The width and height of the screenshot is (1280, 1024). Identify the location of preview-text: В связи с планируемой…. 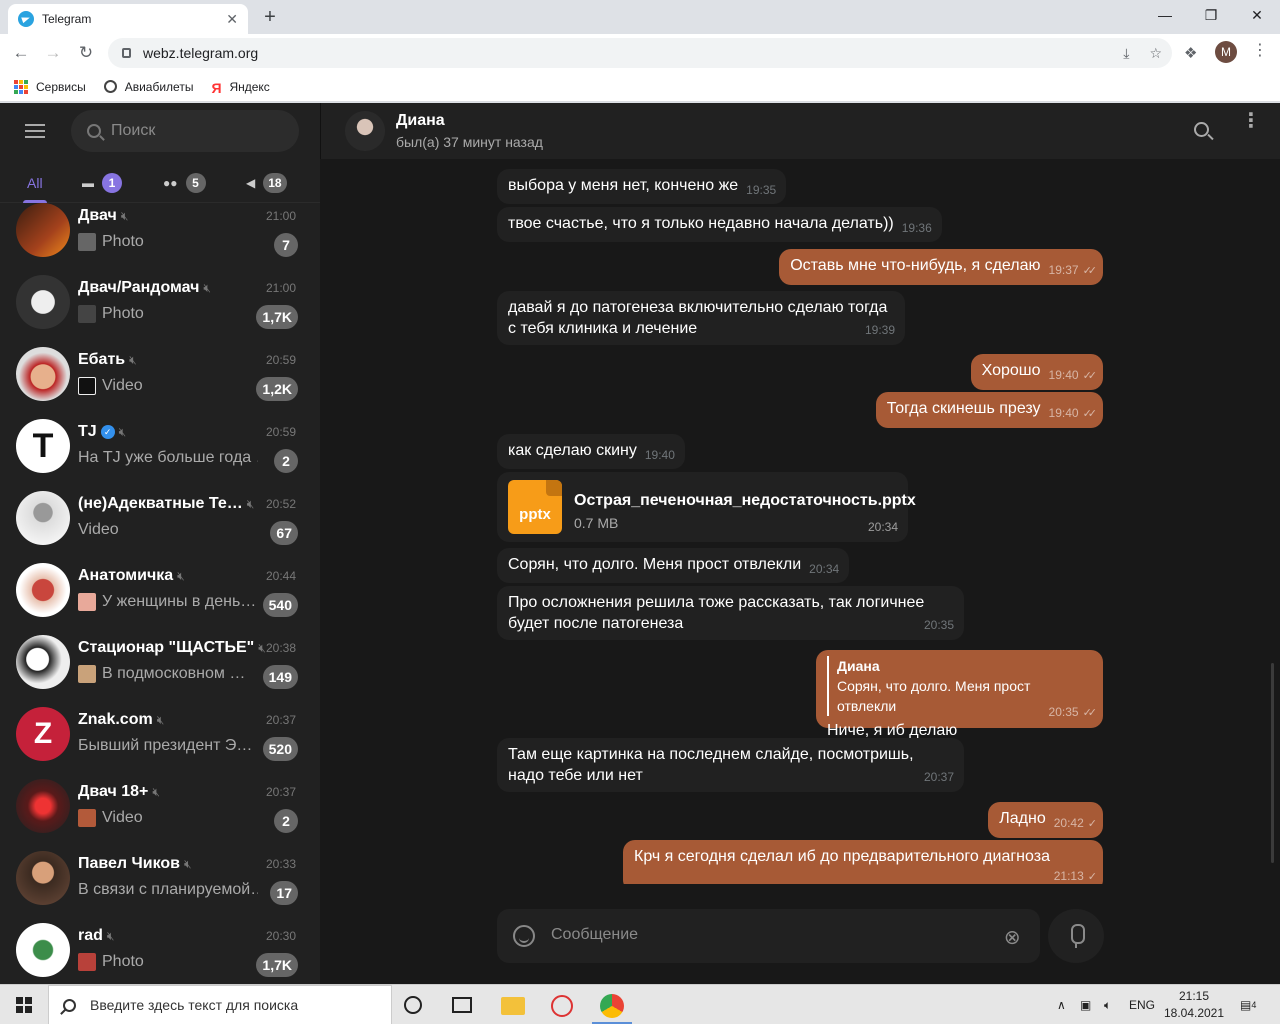
(168, 889).